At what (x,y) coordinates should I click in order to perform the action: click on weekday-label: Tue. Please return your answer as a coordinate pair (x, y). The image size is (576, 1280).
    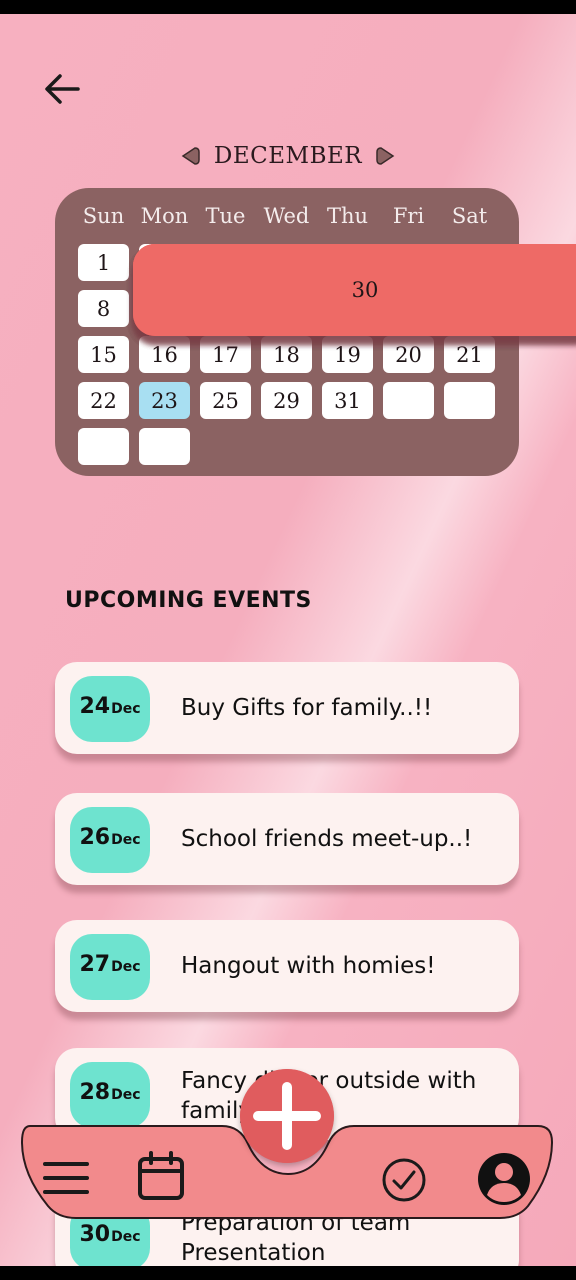
    Looking at the image, I should click on (225, 216).